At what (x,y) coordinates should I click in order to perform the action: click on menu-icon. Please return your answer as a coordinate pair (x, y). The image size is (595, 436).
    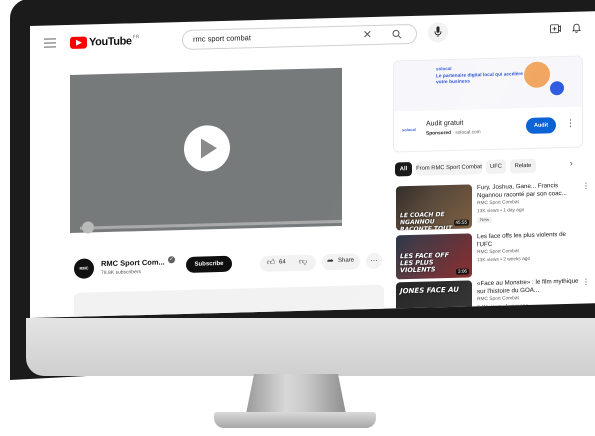
    Looking at the image, I should click on (50, 43).